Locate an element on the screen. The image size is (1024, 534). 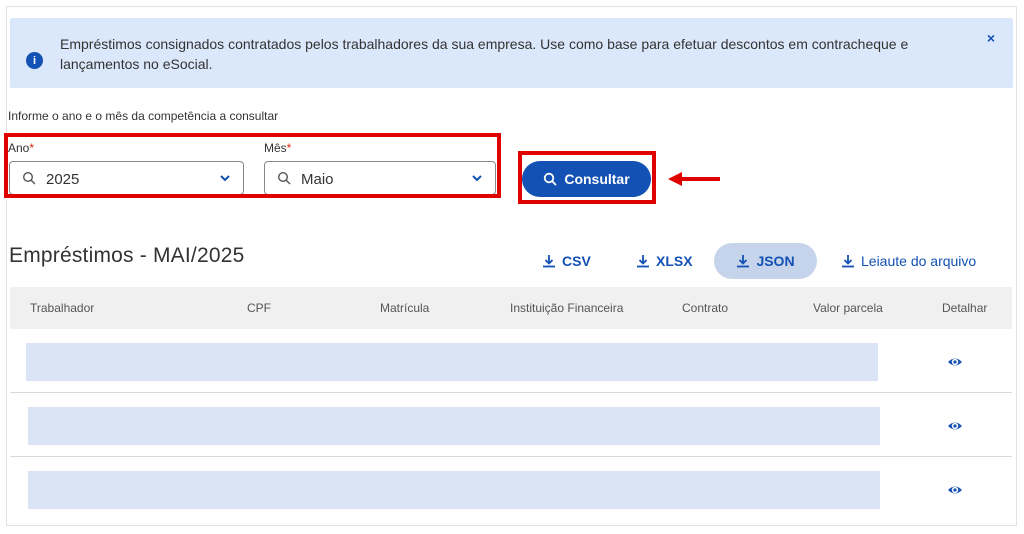
results-title: Empréstimos - MAI/2025 is located at coordinates (127, 255).